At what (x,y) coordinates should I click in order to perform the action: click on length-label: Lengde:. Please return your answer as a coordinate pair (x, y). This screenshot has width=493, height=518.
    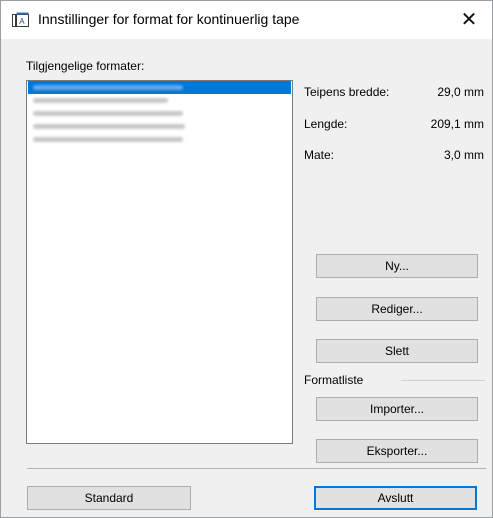
    Looking at the image, I should click on (326, 124).